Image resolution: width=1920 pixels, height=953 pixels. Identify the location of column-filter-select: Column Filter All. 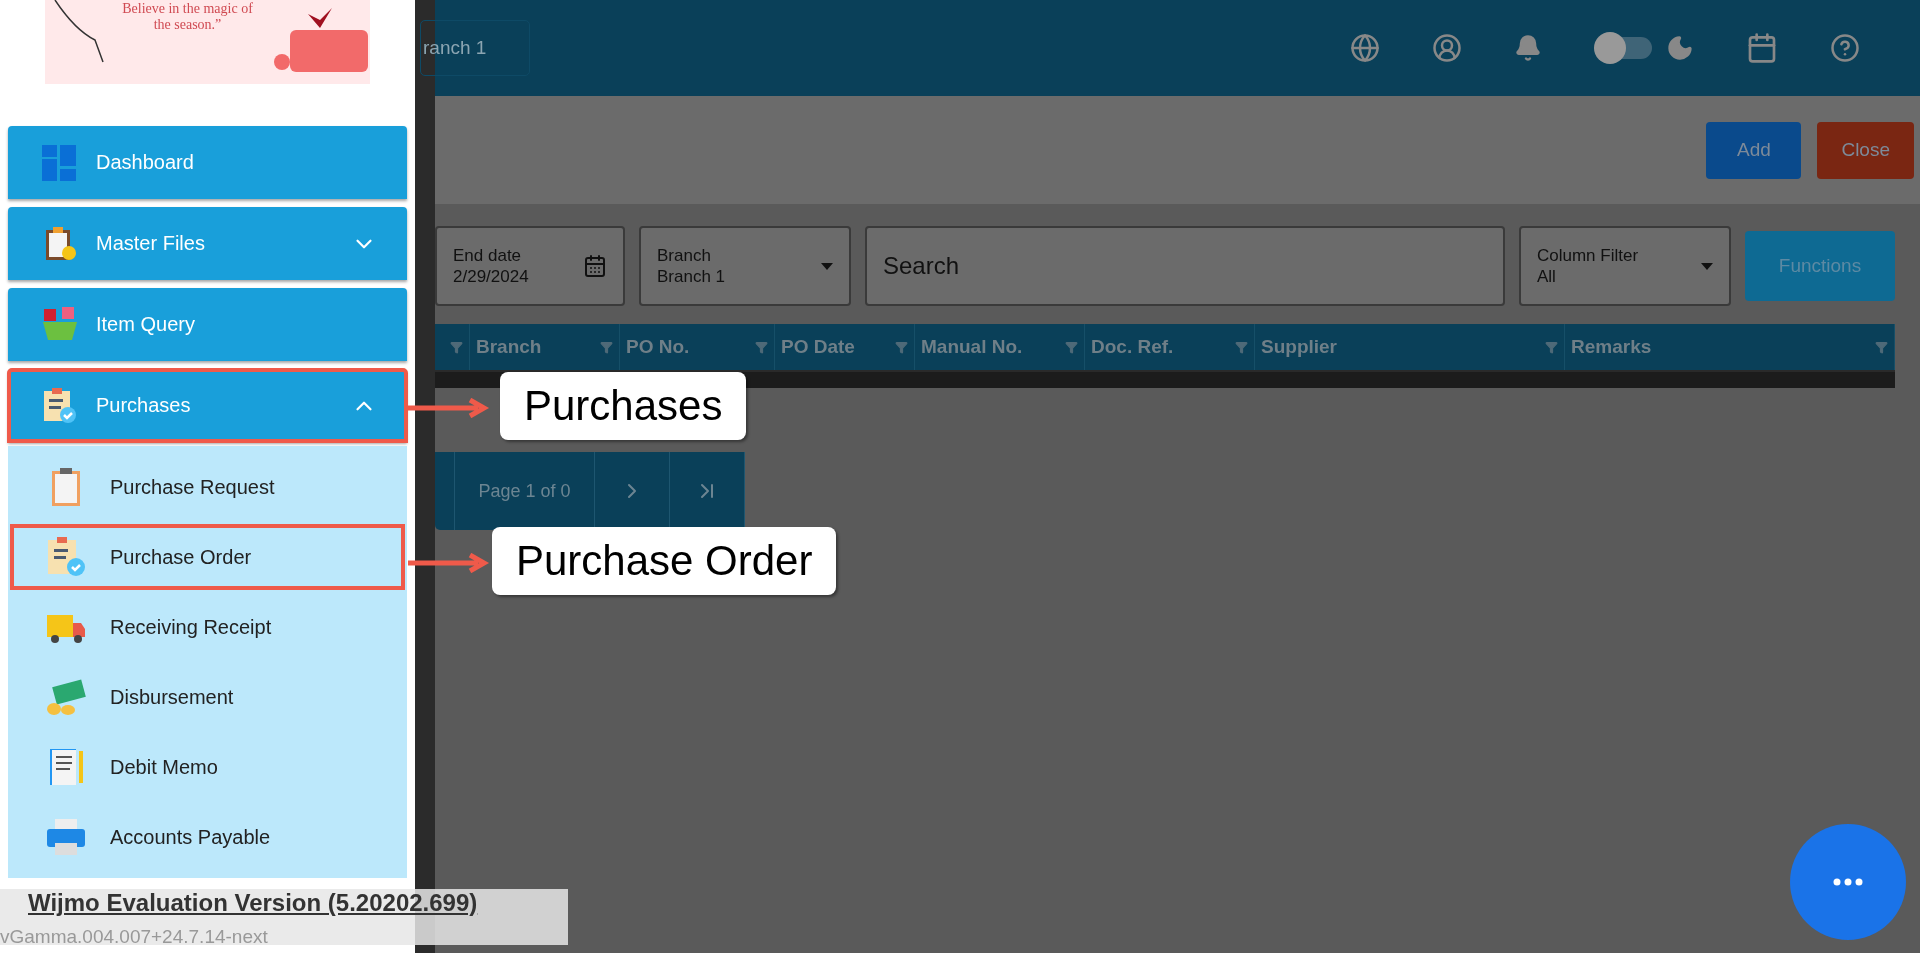
(1625, 266).